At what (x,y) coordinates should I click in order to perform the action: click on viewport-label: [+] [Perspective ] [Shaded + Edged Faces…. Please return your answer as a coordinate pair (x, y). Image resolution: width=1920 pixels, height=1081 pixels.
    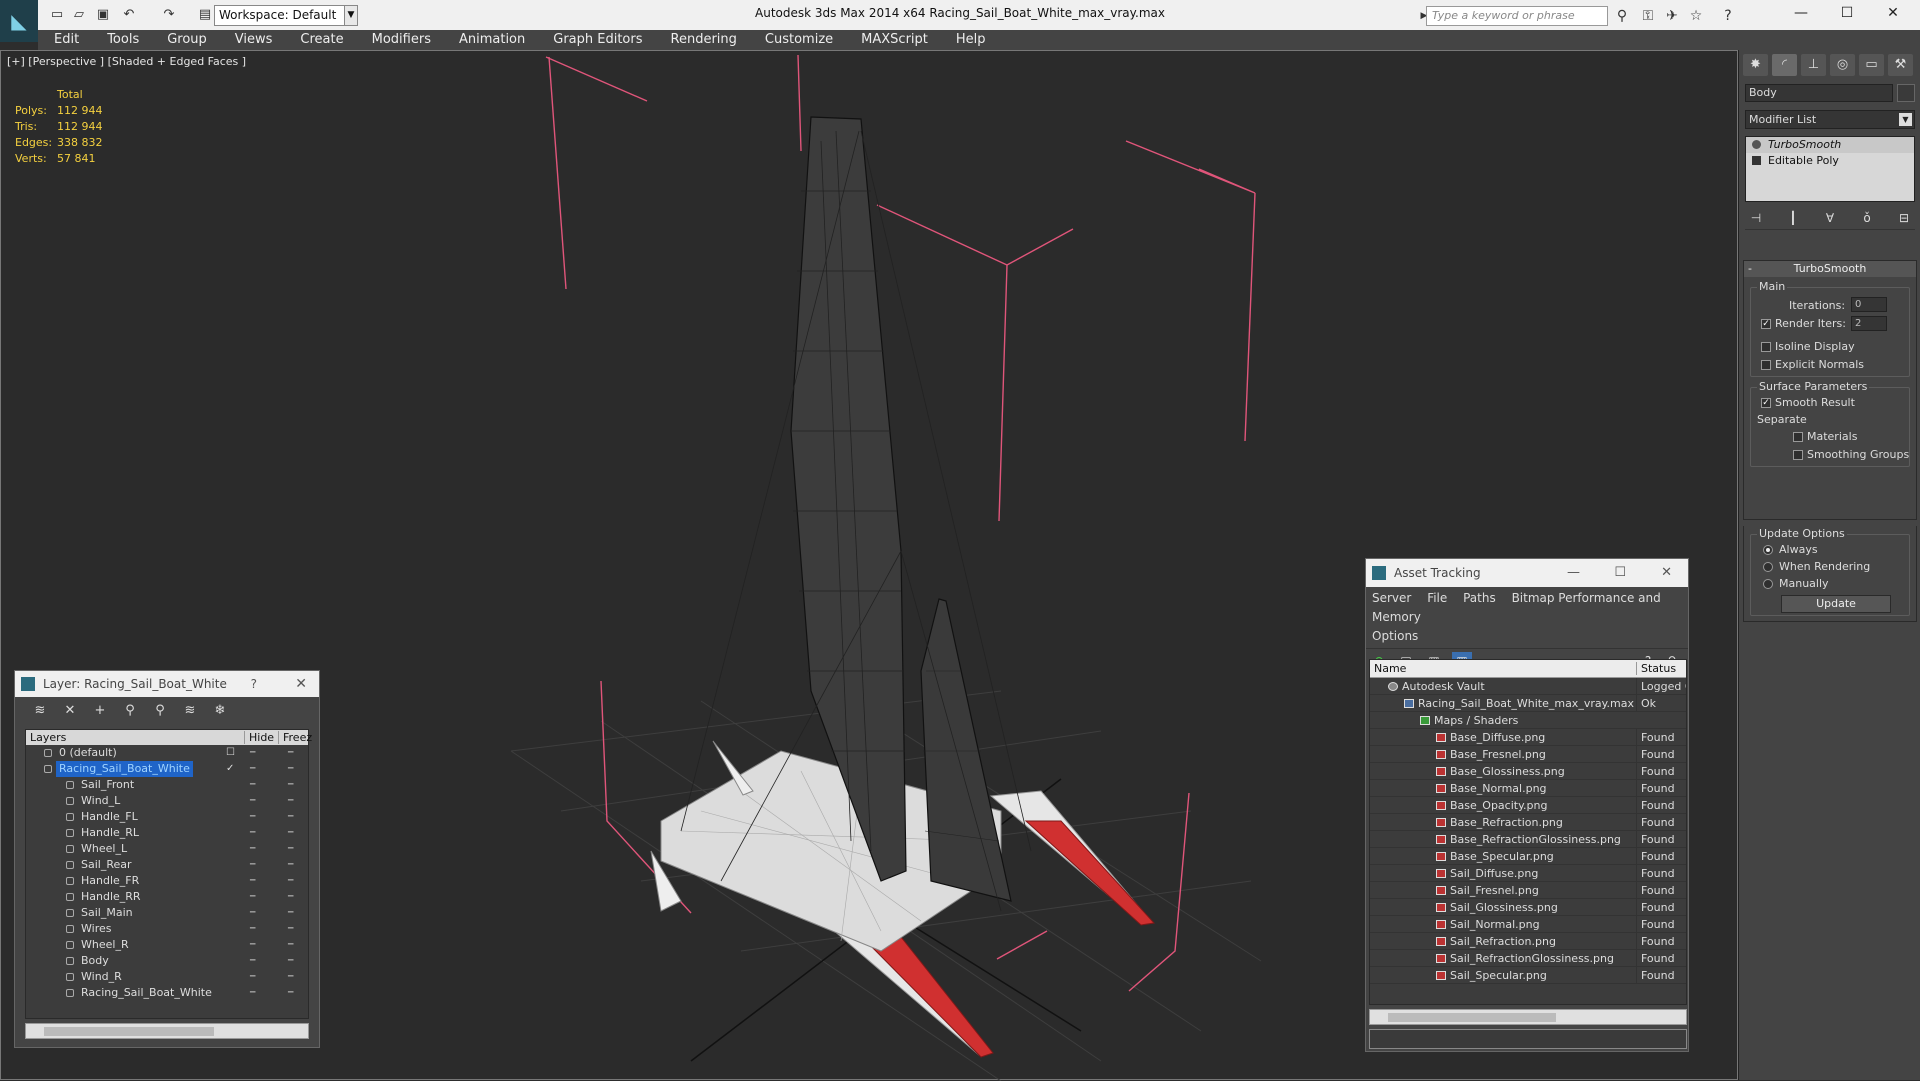
    Looking at the image, I should click on (126, 61).